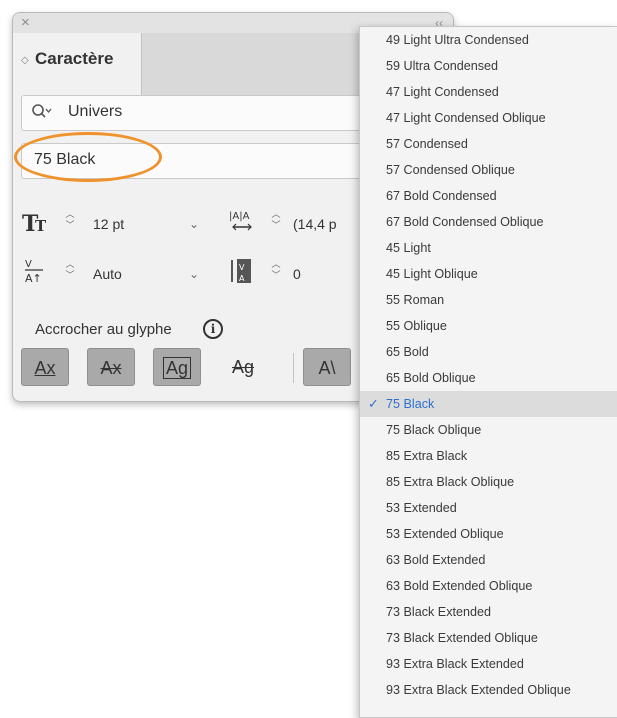 The width and height of the screenshot is (617, 718). I want to click on chevron-updown-icon: ◇, so click(25, 60).